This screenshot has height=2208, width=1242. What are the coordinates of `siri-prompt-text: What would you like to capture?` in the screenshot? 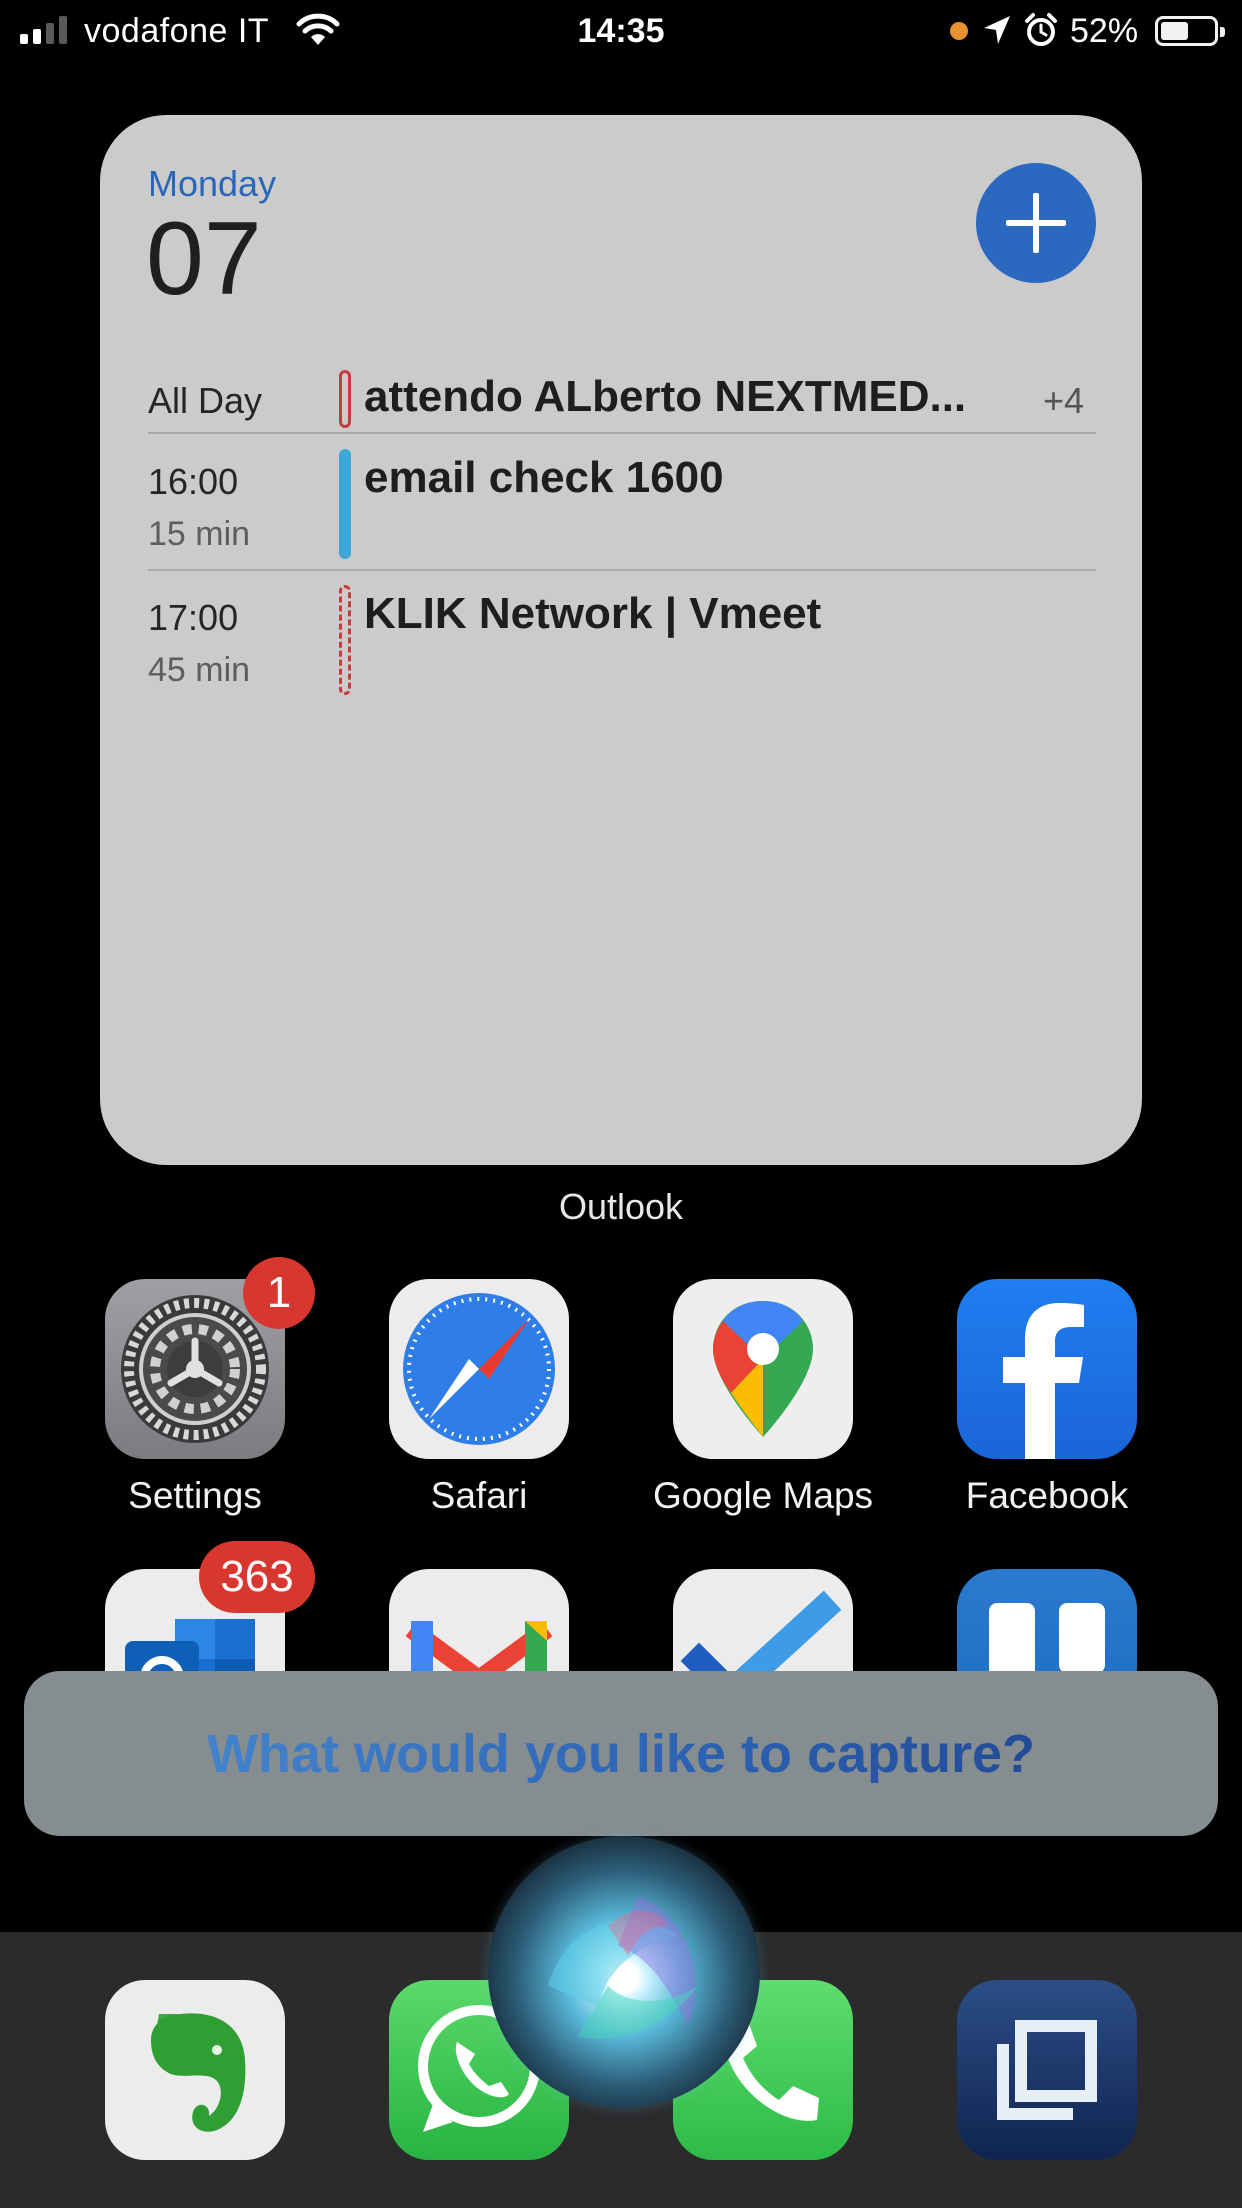 It's located at (621, 1754).